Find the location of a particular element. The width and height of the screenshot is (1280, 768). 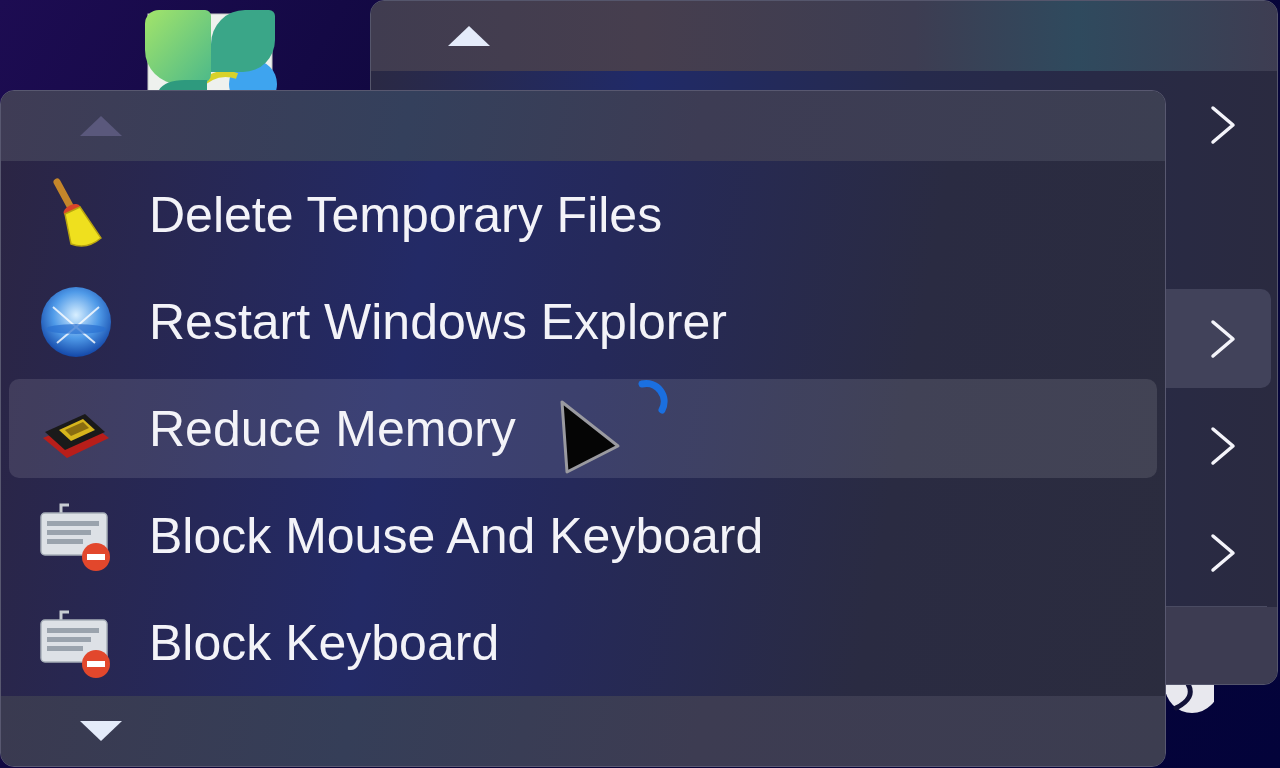

swirl-icon is located at coordinates (1190, 700).